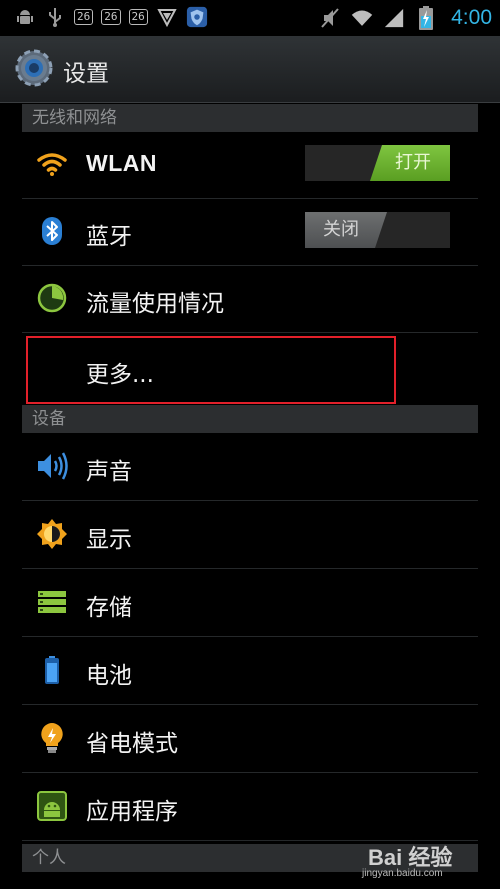 The width and height of the screenshot is (500, 889). I want to click on battery-charging-icon, so click(426, 18).